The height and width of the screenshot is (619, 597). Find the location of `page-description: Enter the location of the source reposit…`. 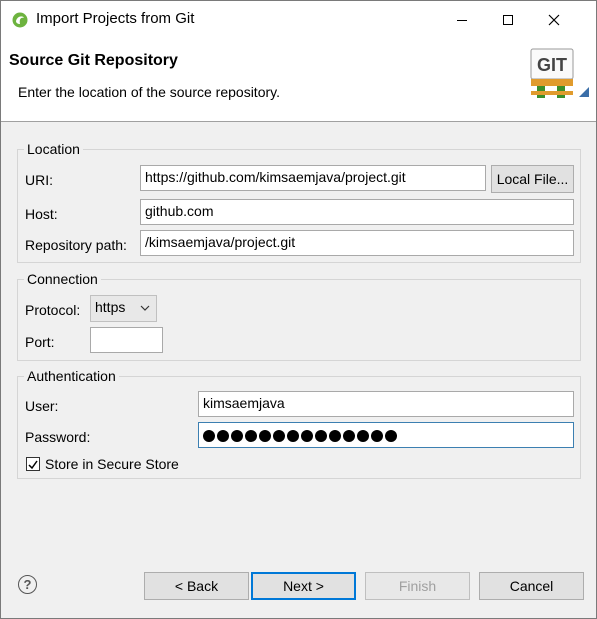

page-description: Enter the location of the source reposit… is located at coordinates (149, 92).